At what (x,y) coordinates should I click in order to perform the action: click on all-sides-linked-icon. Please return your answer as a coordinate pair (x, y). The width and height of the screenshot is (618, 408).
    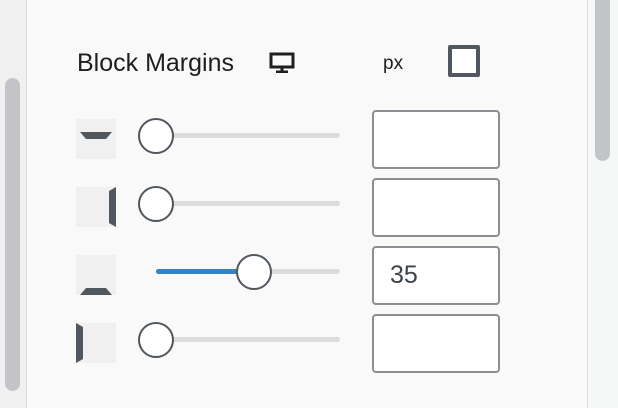
    Looking at the image, I should click on (464, 61).